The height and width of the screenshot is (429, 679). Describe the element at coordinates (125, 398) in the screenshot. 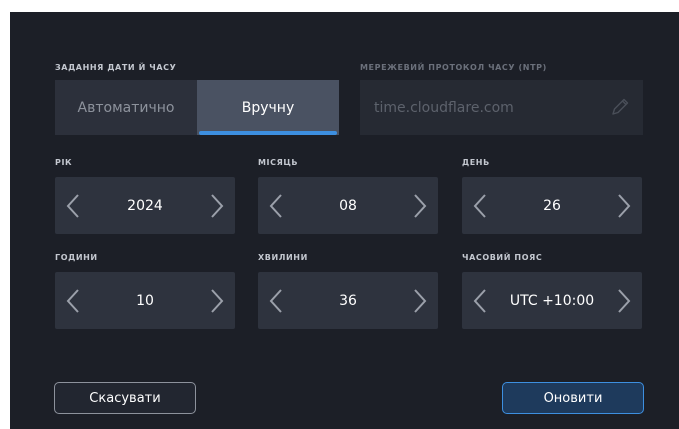

I see `cancel-button: Скасувати` at that location.